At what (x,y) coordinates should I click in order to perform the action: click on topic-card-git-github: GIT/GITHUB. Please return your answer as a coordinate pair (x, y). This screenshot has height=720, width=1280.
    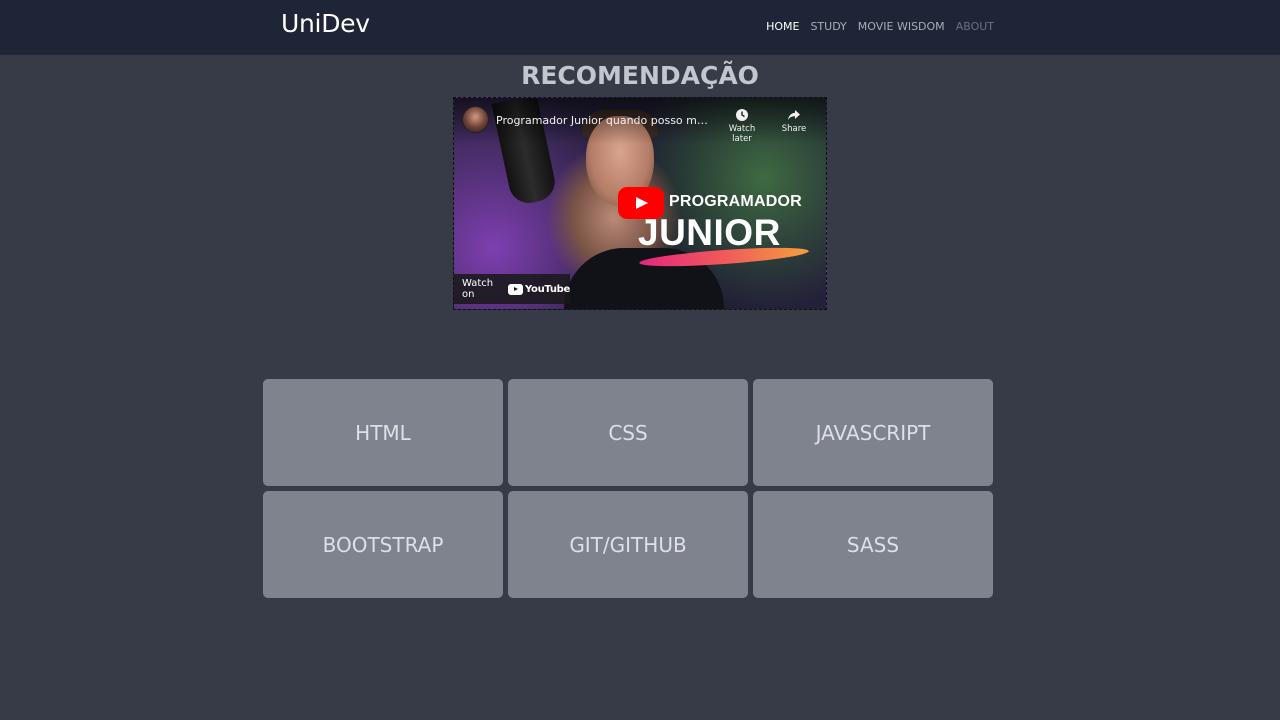
    Looking at the image, I should click on (628, 544).